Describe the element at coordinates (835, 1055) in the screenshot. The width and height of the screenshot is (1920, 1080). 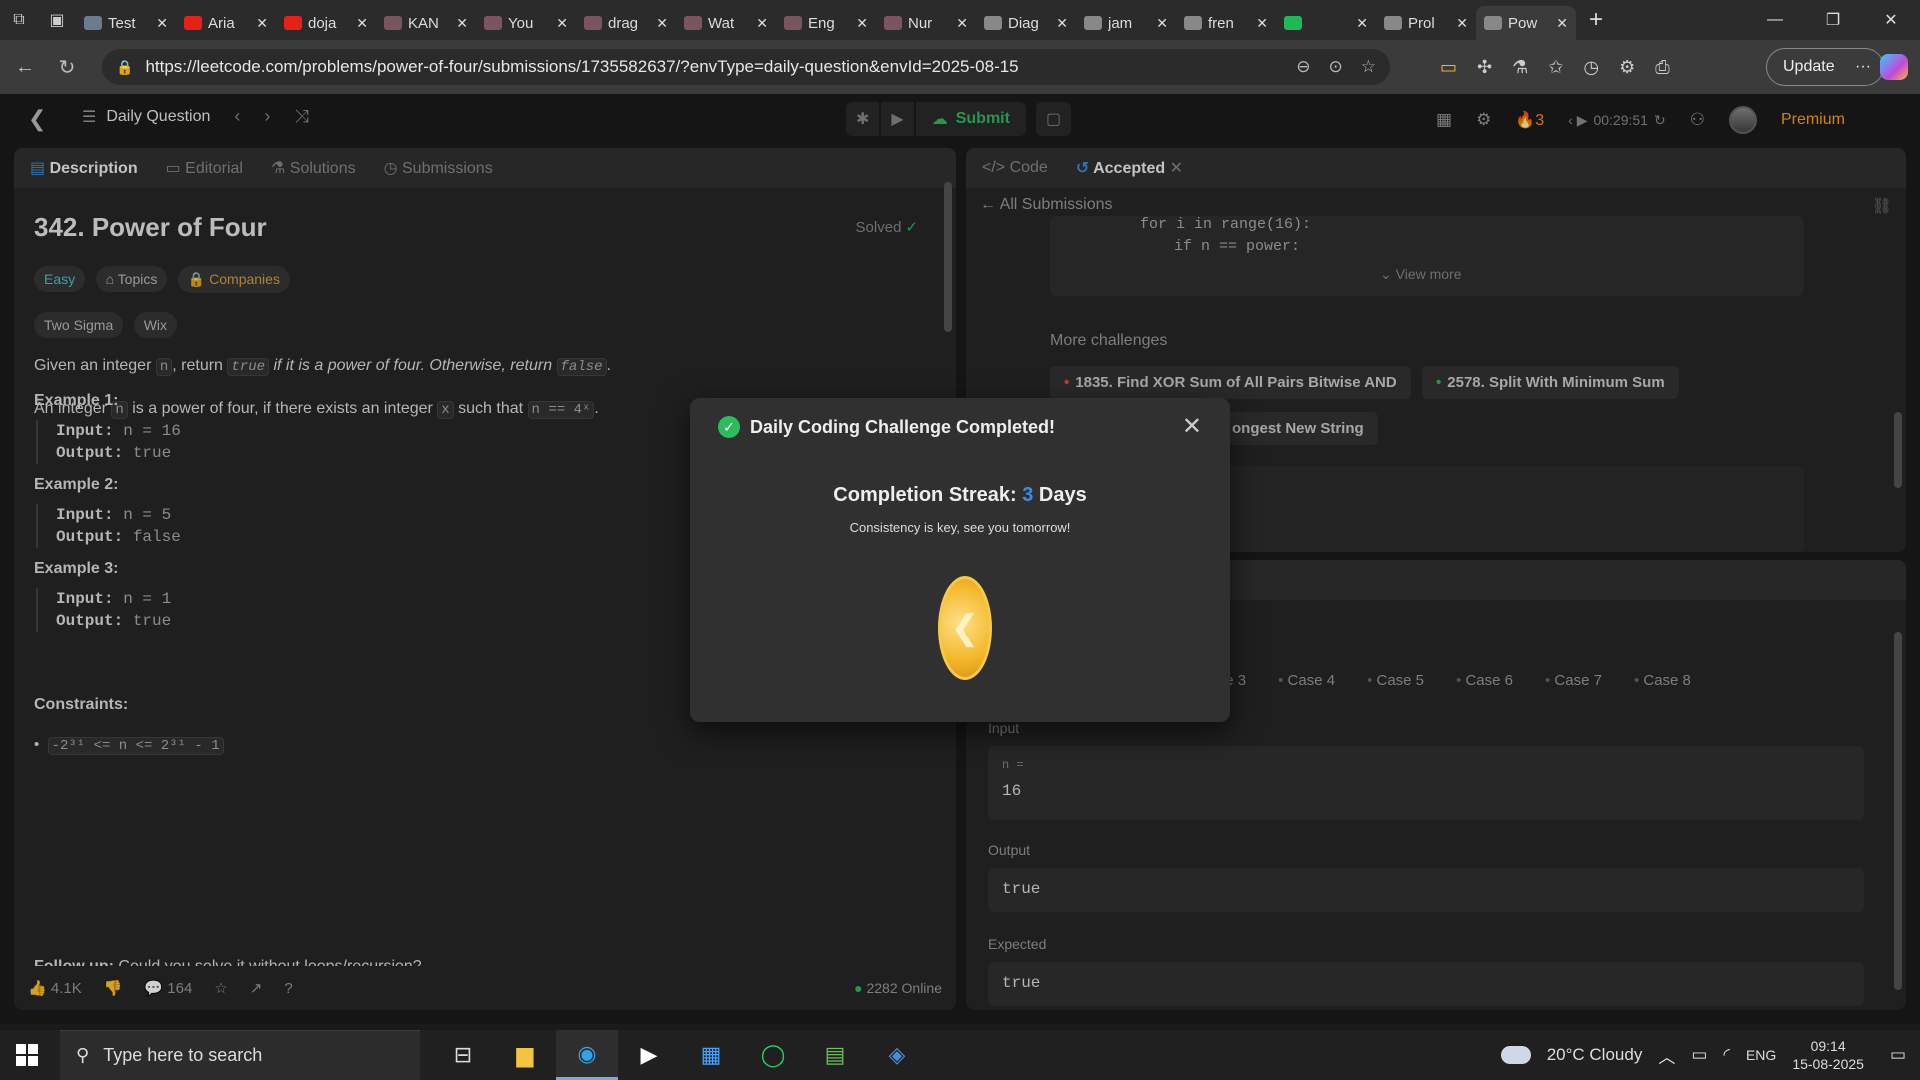
I see `spreadsheet-icon: ▤` at that location.